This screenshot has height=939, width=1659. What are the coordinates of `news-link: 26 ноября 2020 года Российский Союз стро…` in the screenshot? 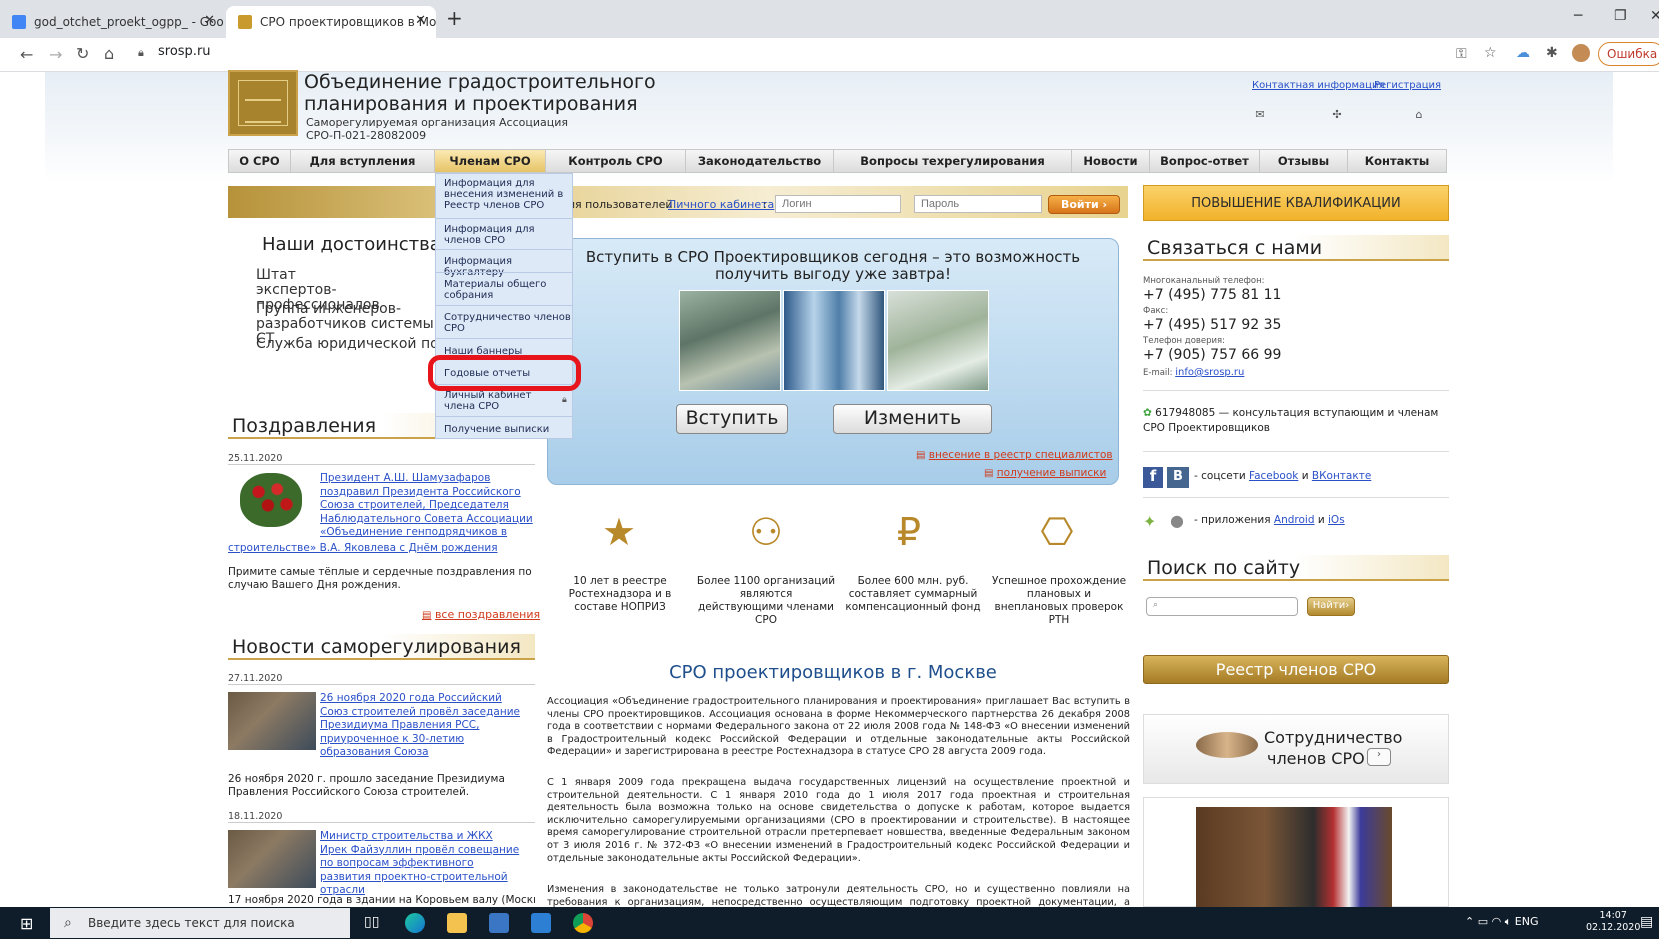 It's located at (425, 726).